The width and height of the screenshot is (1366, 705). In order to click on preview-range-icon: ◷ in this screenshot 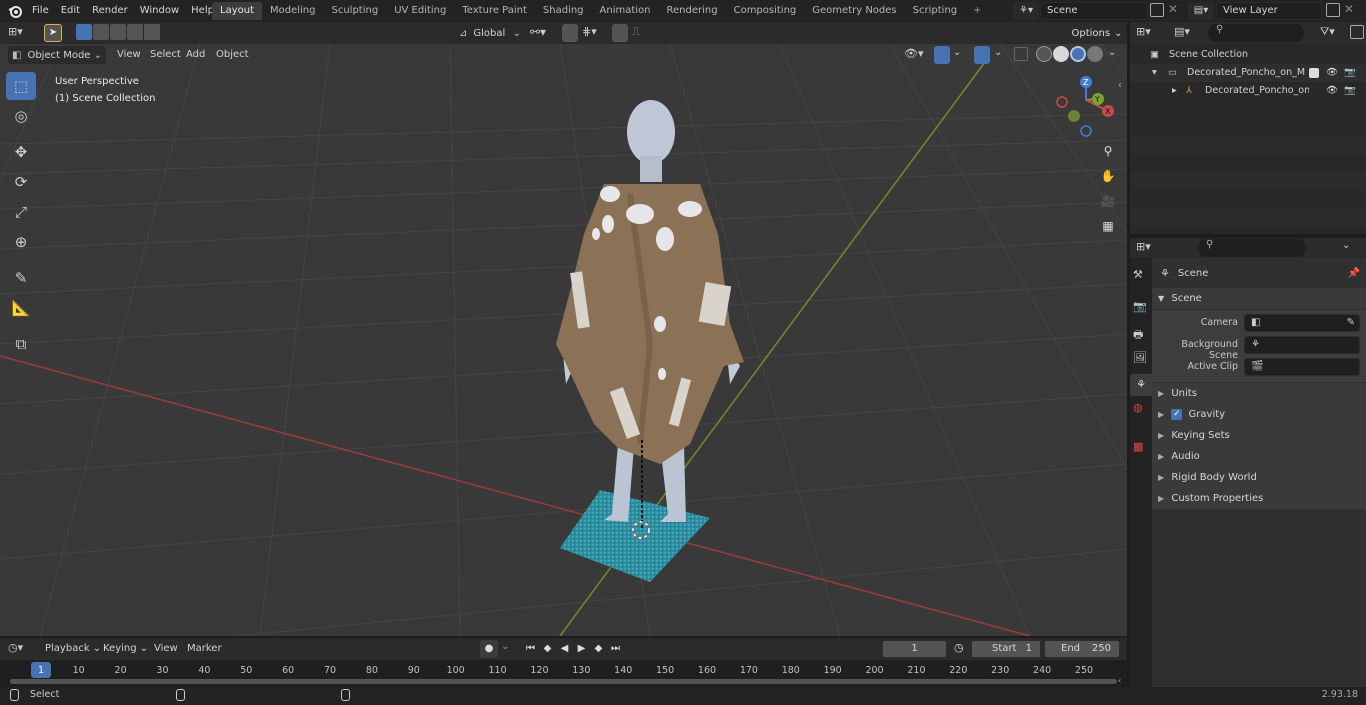, I will do `click(959, 647)`.